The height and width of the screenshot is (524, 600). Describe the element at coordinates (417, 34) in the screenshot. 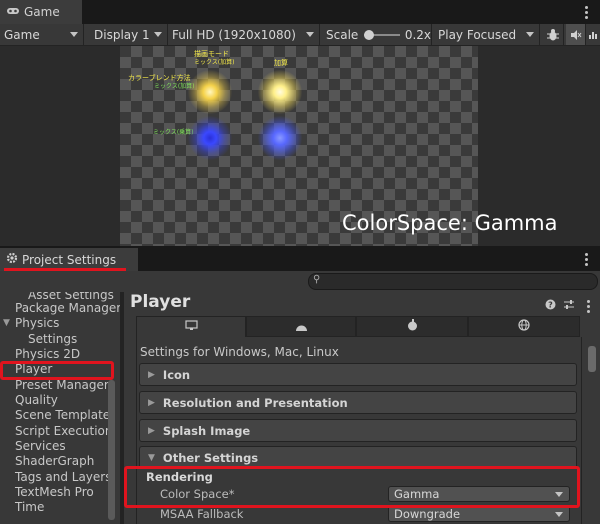

I see `scale-value: 0.2x` at that location.